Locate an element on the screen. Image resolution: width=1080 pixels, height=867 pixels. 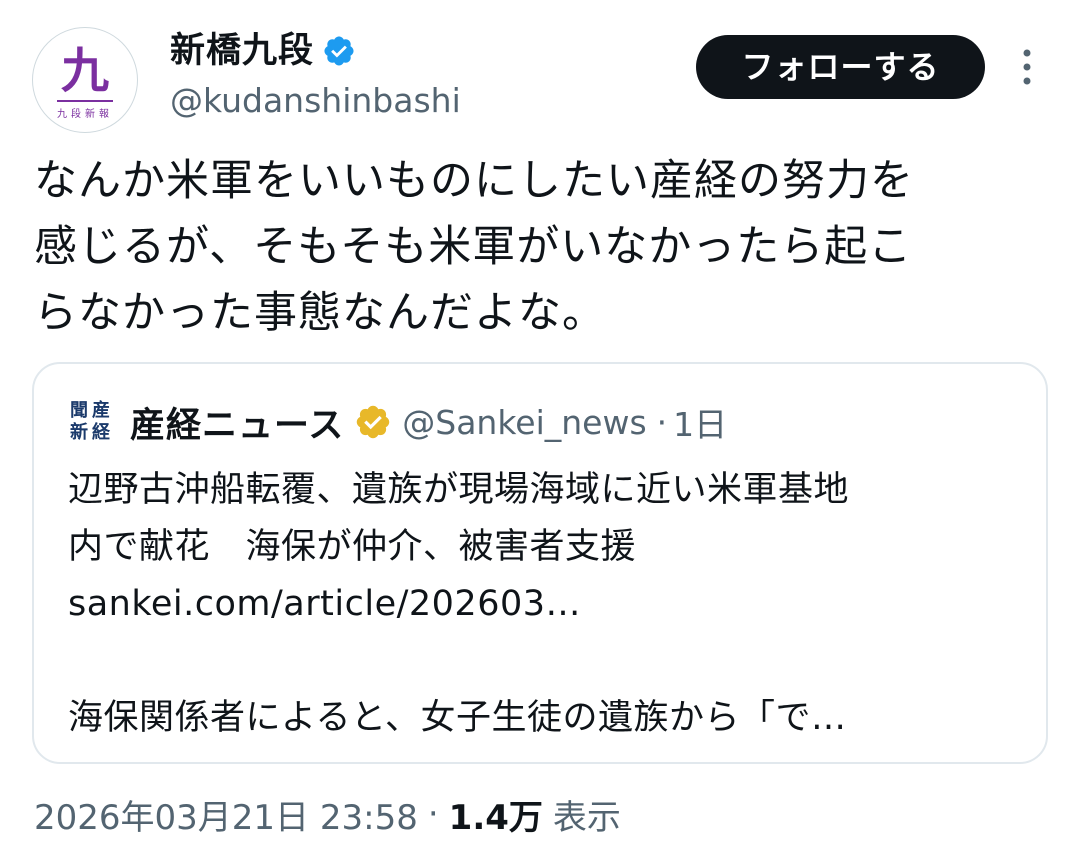
follow-button: フォローする is located at coordinates (840, 67).